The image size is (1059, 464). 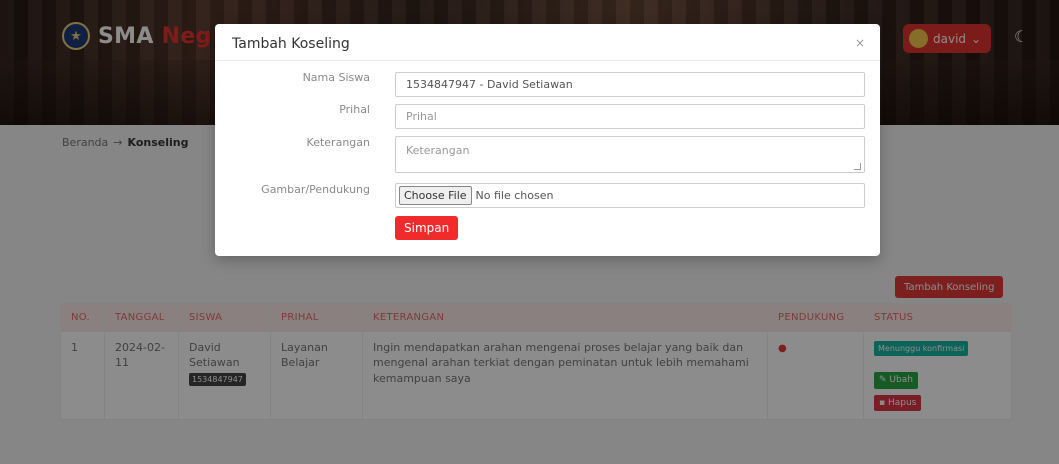 What do you see at coordinates (354, 109) in the screenshot?
I see `prihal-label: Prihal` at bounding box center [354, 109].